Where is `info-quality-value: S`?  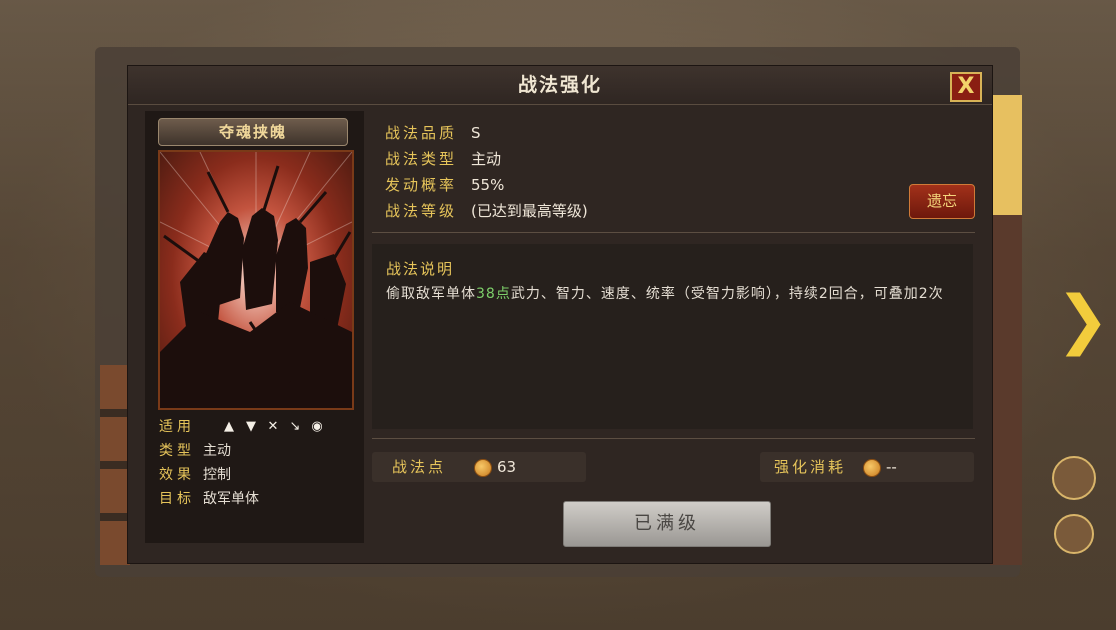
info-quality-value: S is located at coordinates (476, 133).